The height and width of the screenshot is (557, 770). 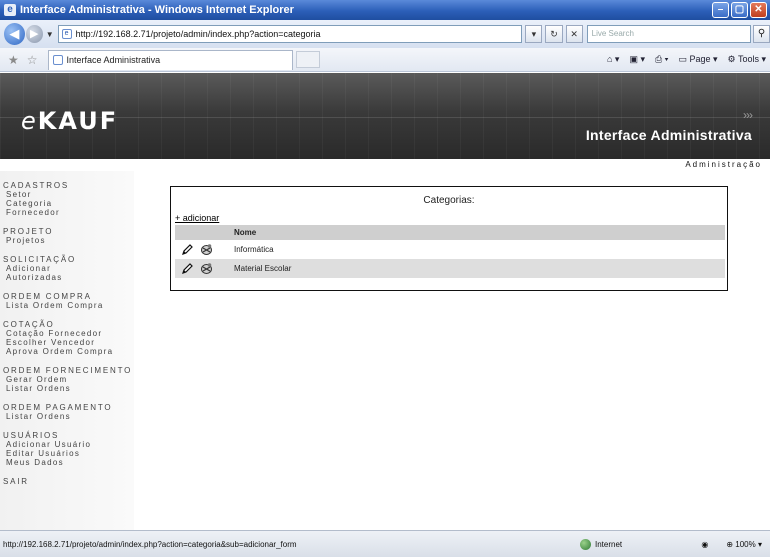 What do you see at coordinates (758, 10) in the screenshot?
I see `close-button: ✕` at bounding box center [758, 10].